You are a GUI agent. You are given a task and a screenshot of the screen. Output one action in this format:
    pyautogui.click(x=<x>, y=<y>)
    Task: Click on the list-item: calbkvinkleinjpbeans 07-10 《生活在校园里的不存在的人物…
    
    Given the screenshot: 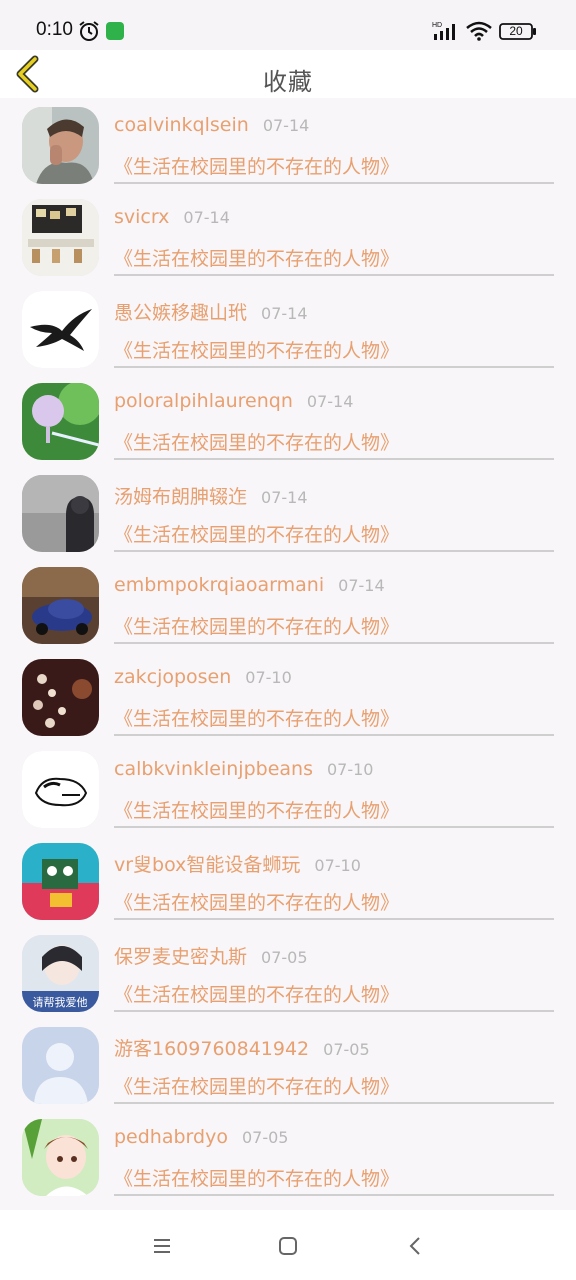 What is the action you would take?
    pyautogui.click(x=288, y=790)
    